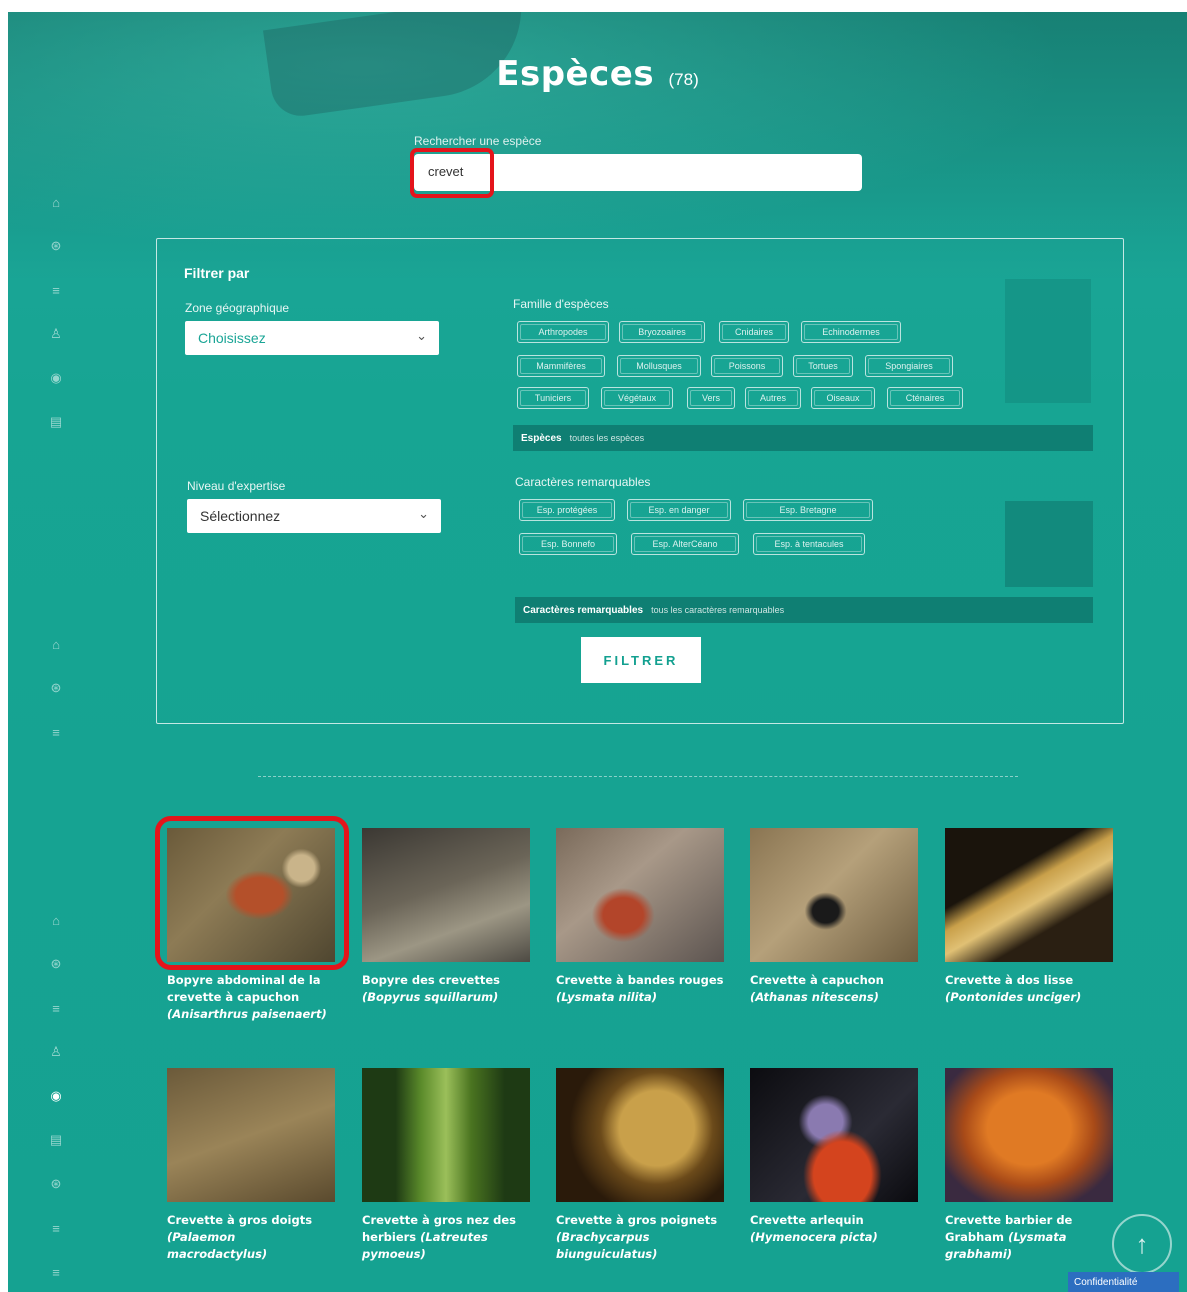 Image resolution: width=1187 pixels, height=1292 pixels. What do you see at coordinates (607, 1245) in the screenshot?
I see `species-latin: (Brachycarpus biunguiculatus)` at bounding box center [607, 1245].